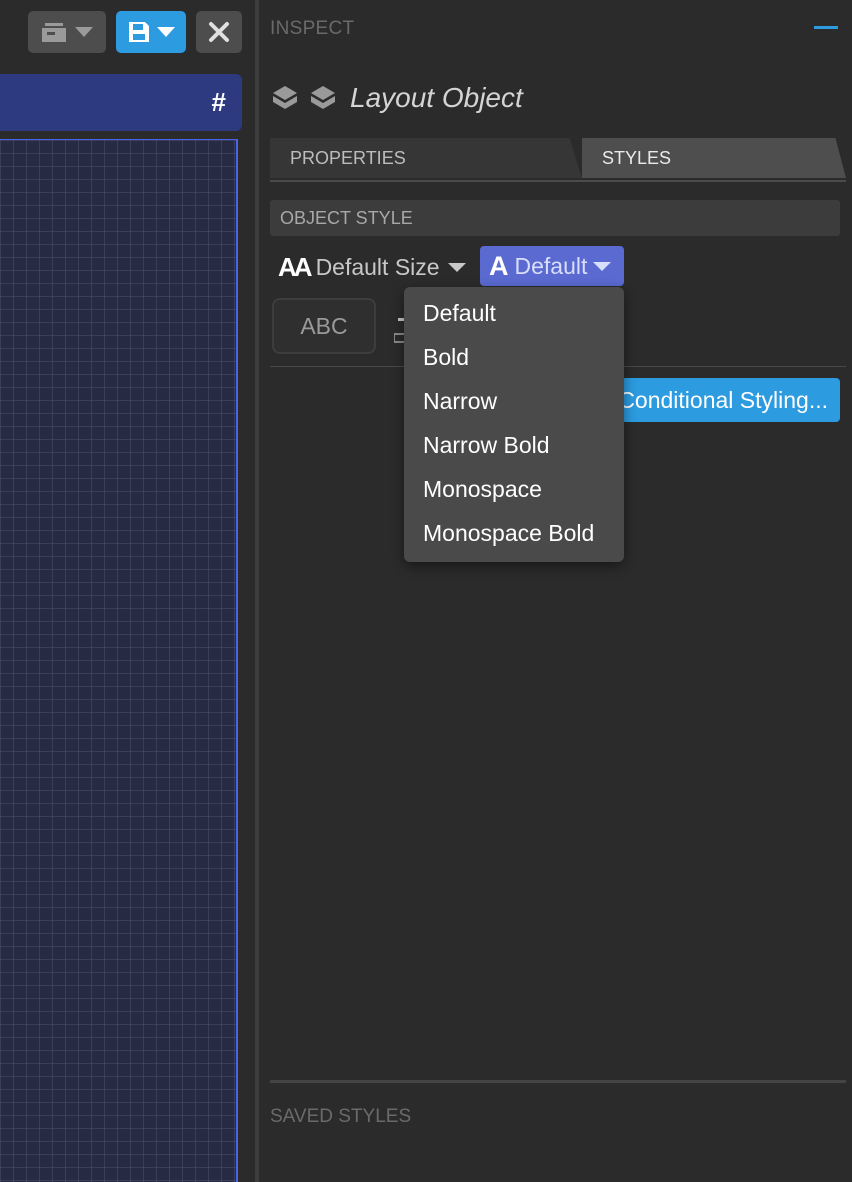  I want to click on menu-item-default: Default, so click(514, 315).